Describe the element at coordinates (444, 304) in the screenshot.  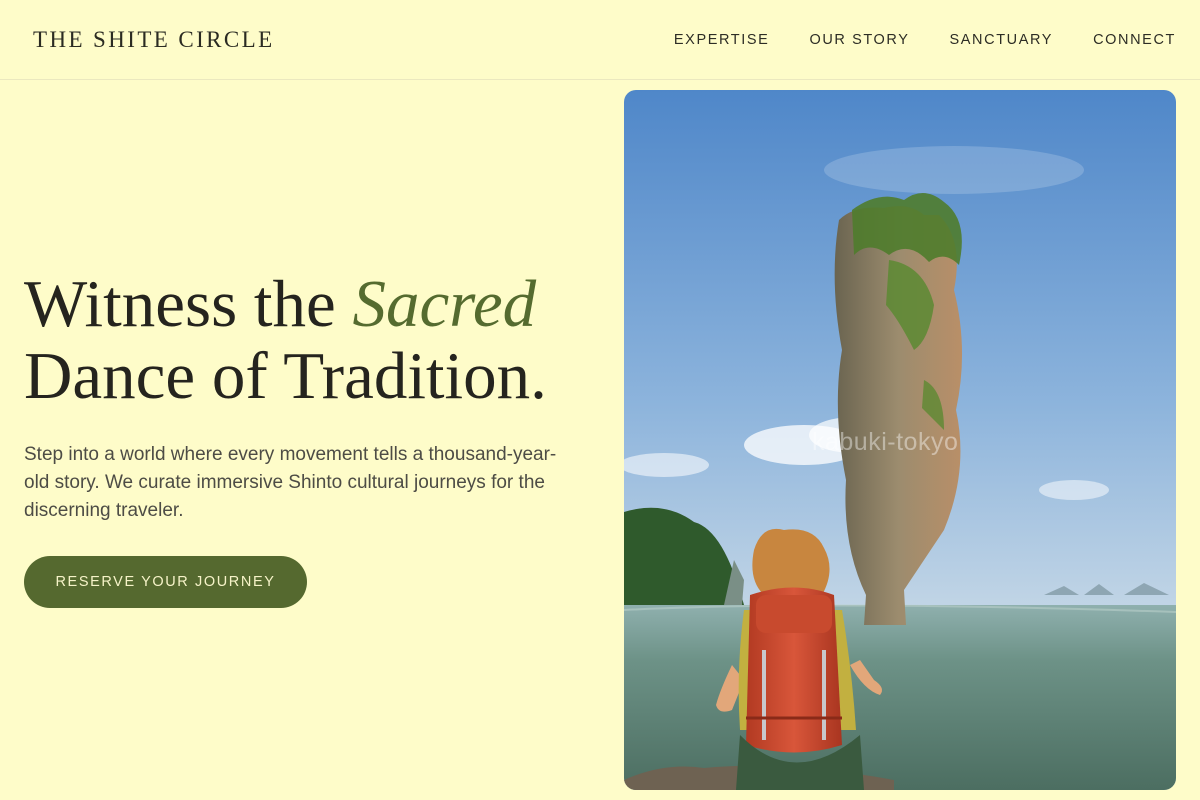
I see `hero-title-accent: Sacred` at that location.